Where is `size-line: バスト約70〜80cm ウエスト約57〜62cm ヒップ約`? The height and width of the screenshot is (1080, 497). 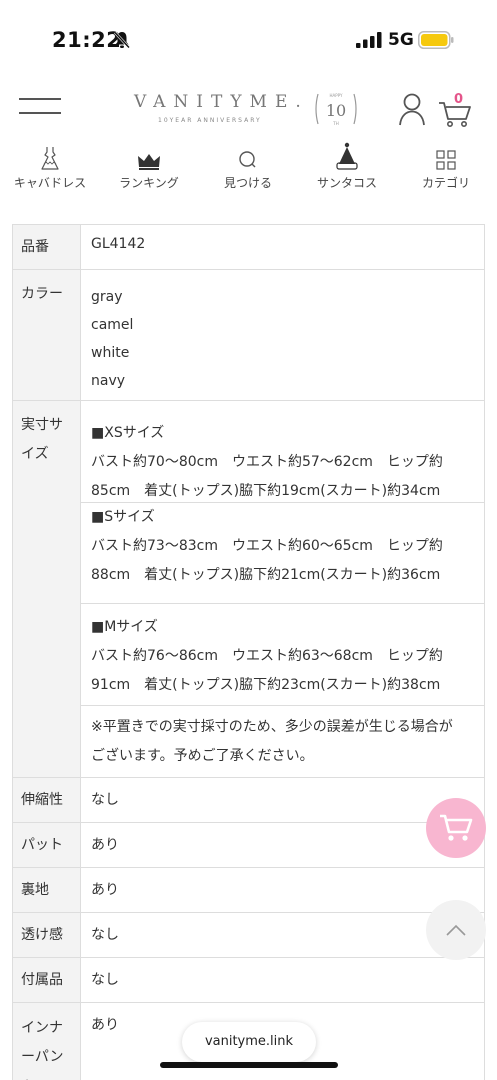 size-line: バスト約70〜80cm ウエスト約57〜62cm ヒップ約 is located at coordinates (267, 462).